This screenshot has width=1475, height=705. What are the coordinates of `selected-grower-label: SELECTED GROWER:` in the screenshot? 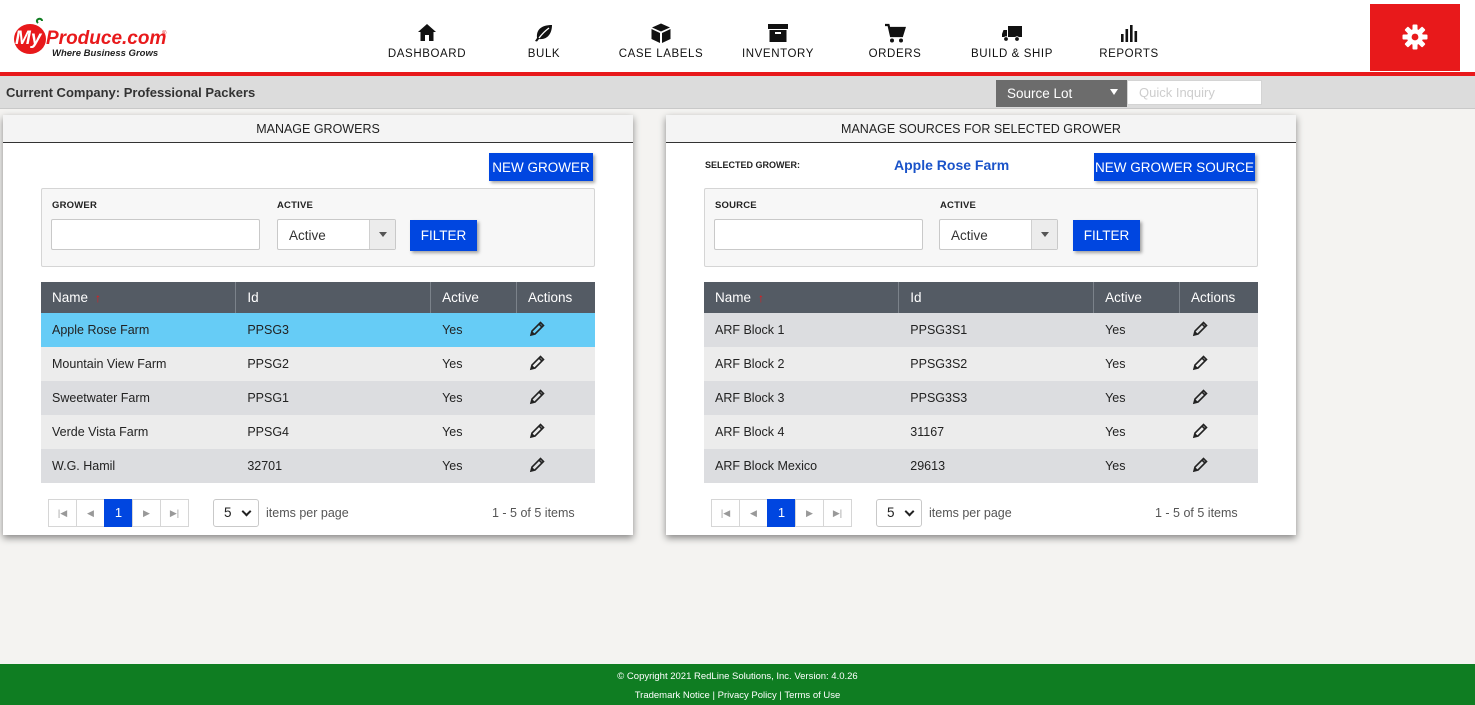 It's located at (753, 165).